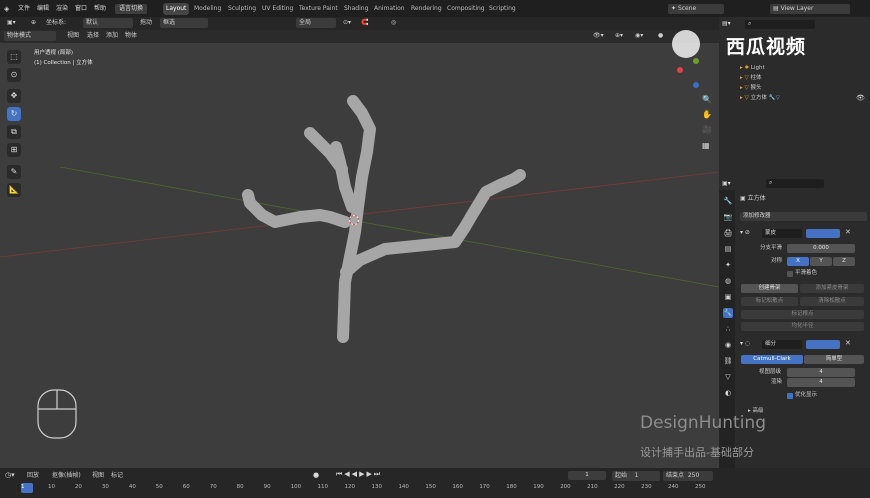 The image size is (870, 498). Describe the element at coordinates (14, 96) in the screenshot. I see `move-tool-icon: ✥` at that location.